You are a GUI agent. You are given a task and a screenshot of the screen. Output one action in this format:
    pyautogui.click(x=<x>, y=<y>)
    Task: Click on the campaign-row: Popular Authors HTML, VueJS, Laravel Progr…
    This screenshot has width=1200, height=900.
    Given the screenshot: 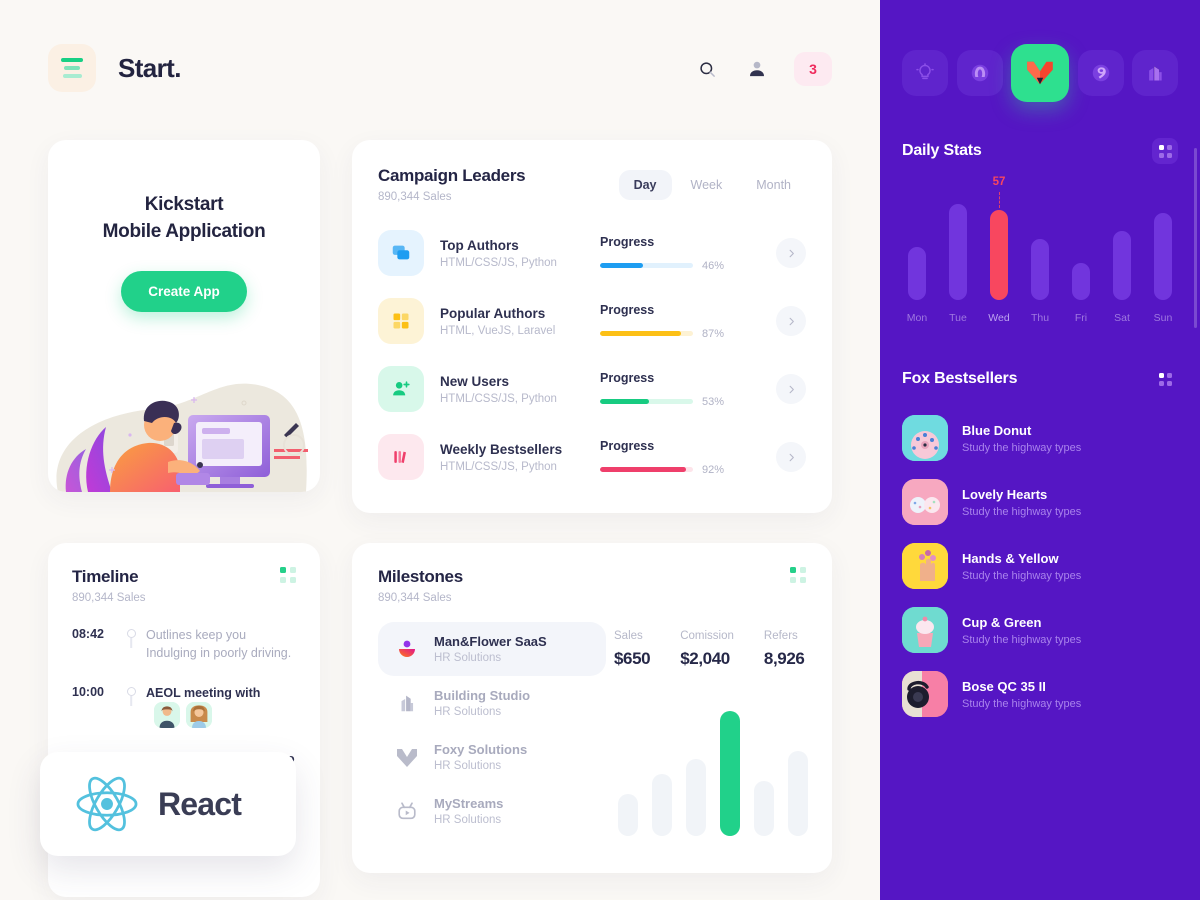 What is the action you would take?
    pyautogui.click(x=592, y=321)
    